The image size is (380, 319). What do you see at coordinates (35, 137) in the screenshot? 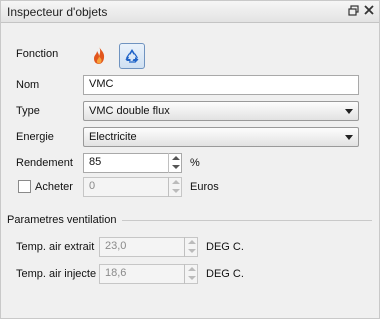
I see `energie-label: Energie` at bounding box center [35, 137].